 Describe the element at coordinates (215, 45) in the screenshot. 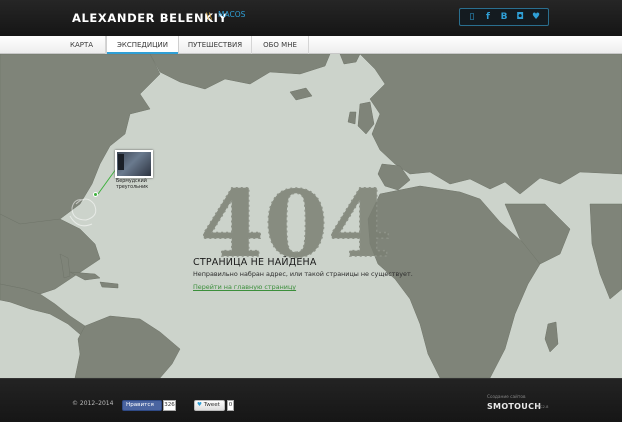

I see `nav-item-travels: ПУТЕШЕСТВИЯ` at that location.